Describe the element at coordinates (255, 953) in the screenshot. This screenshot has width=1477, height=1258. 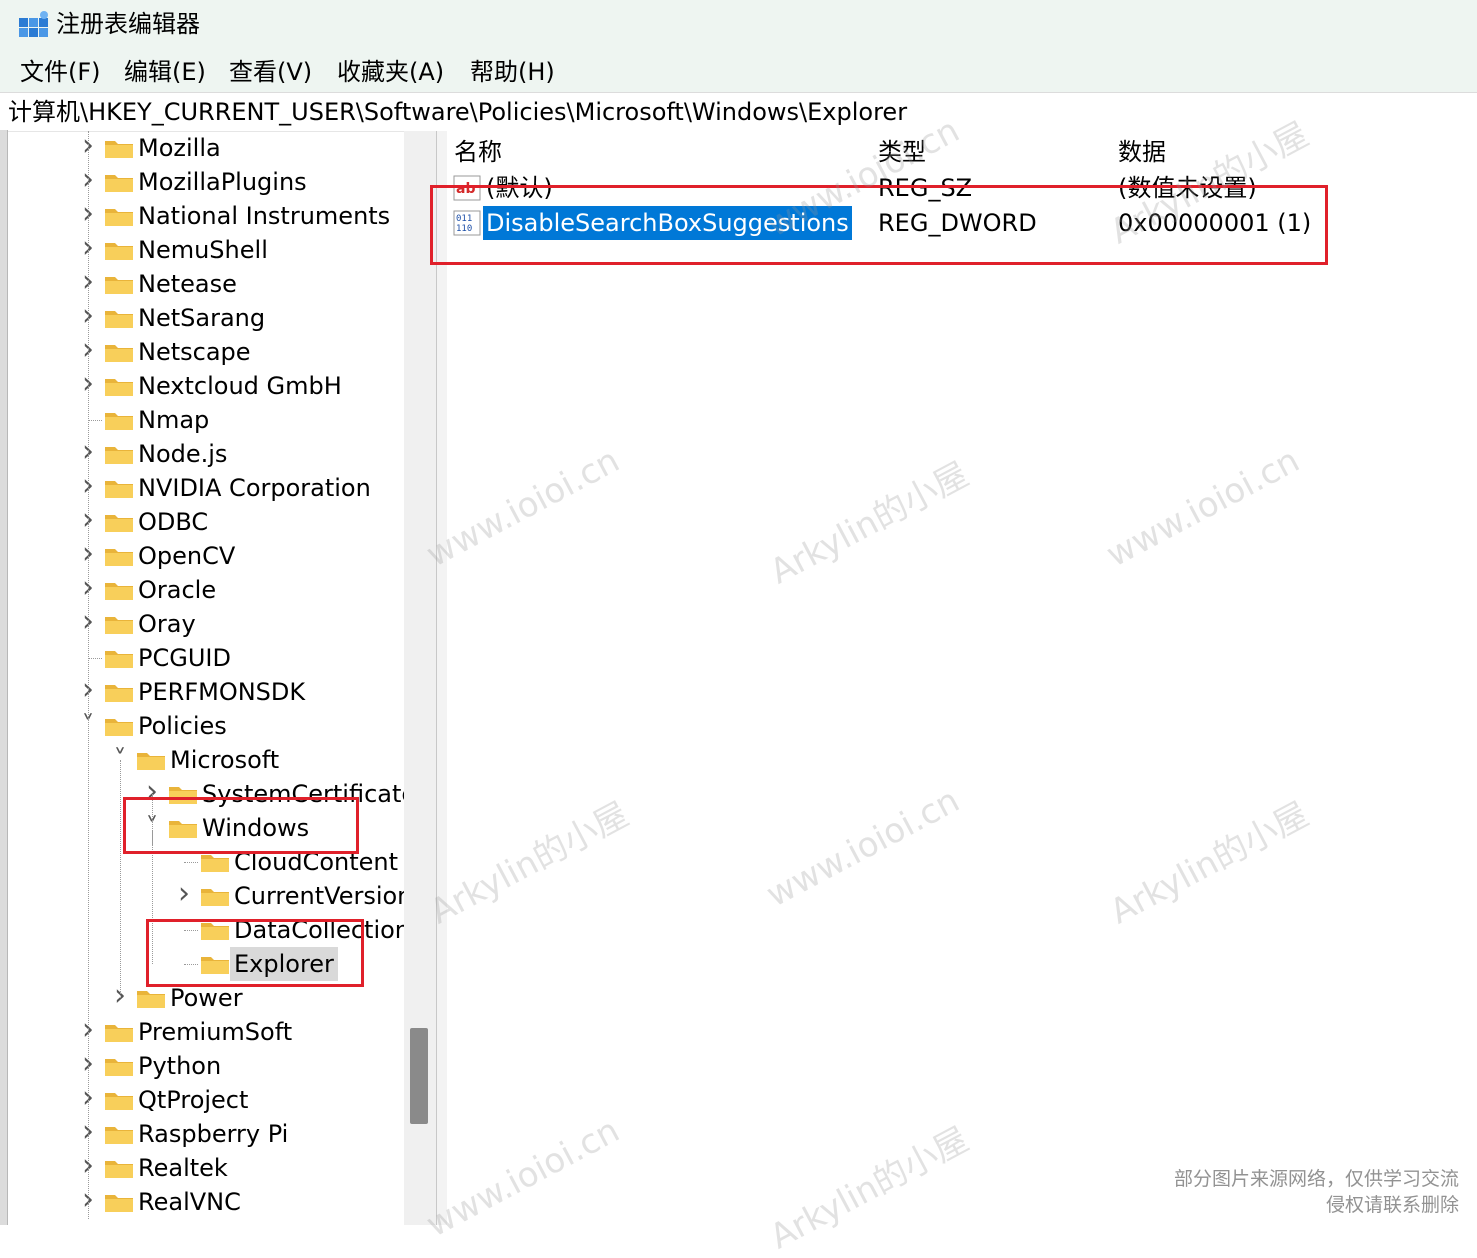
I see `highlight-explorer-box` at that location.